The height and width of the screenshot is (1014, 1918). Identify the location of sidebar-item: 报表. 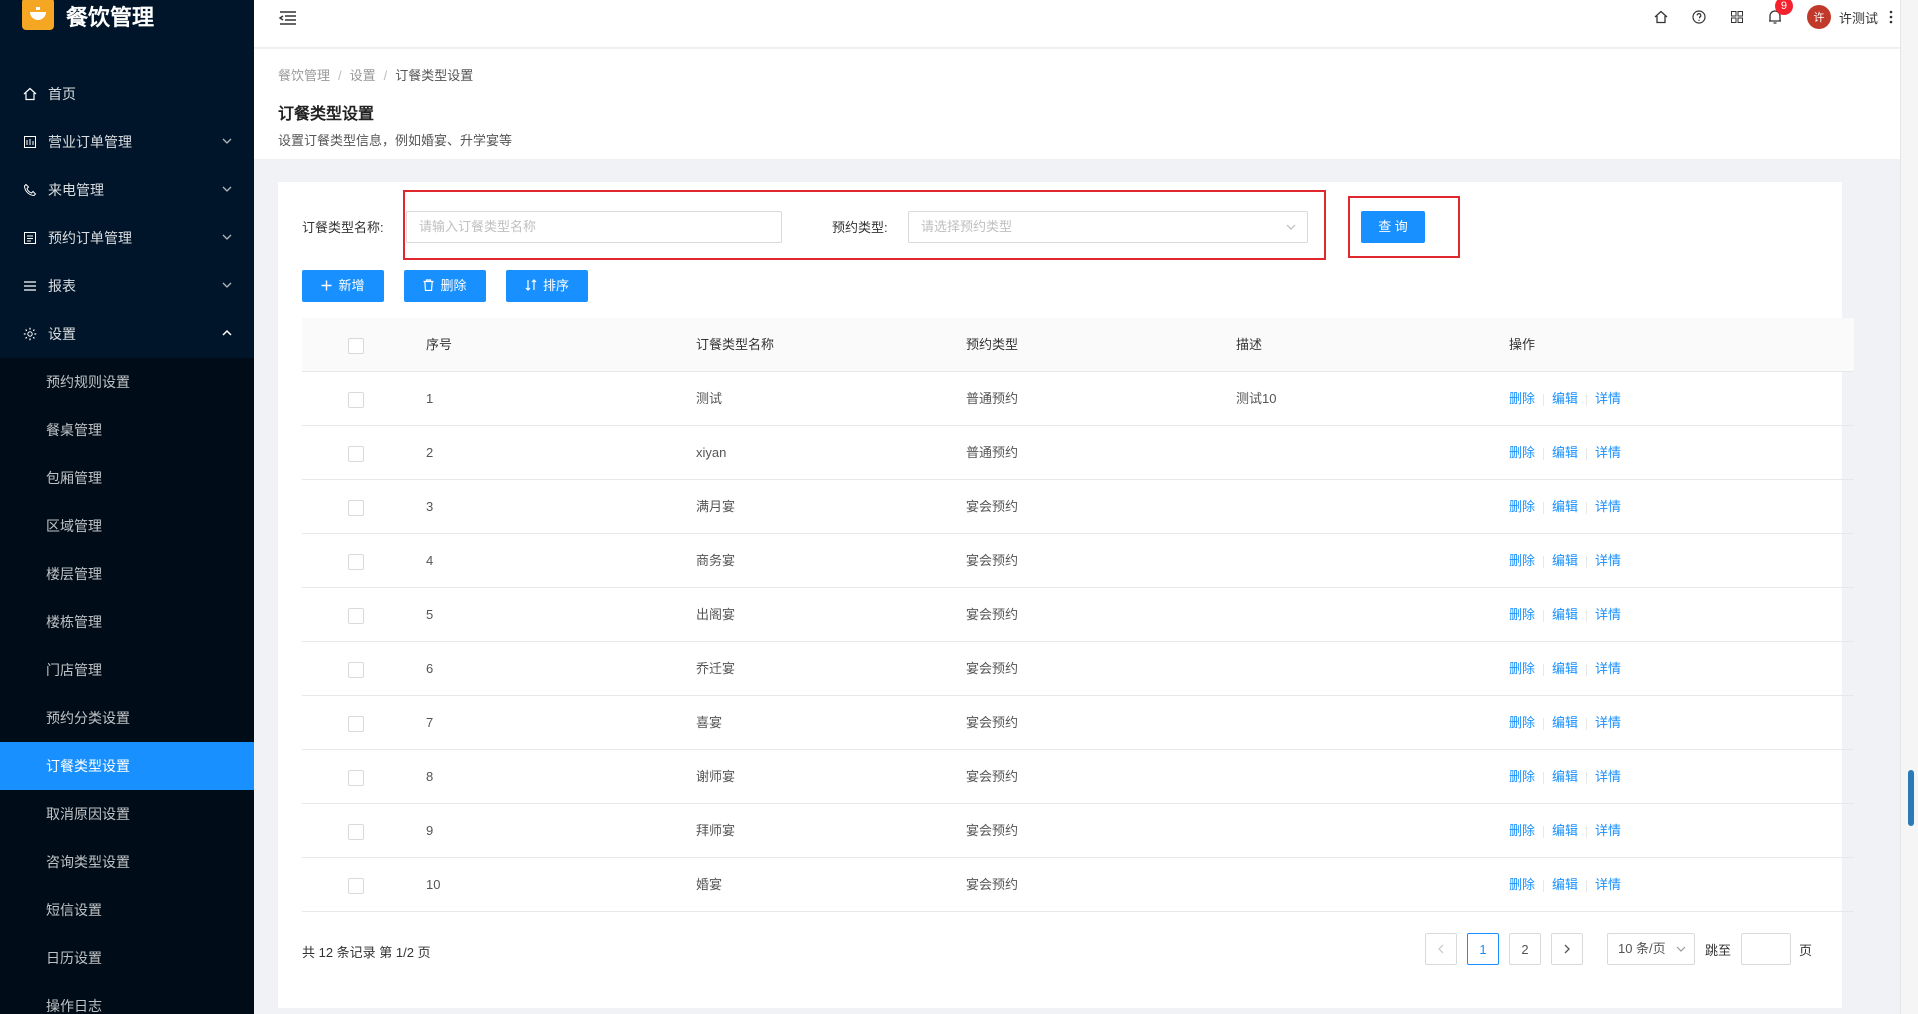
(127, 286).